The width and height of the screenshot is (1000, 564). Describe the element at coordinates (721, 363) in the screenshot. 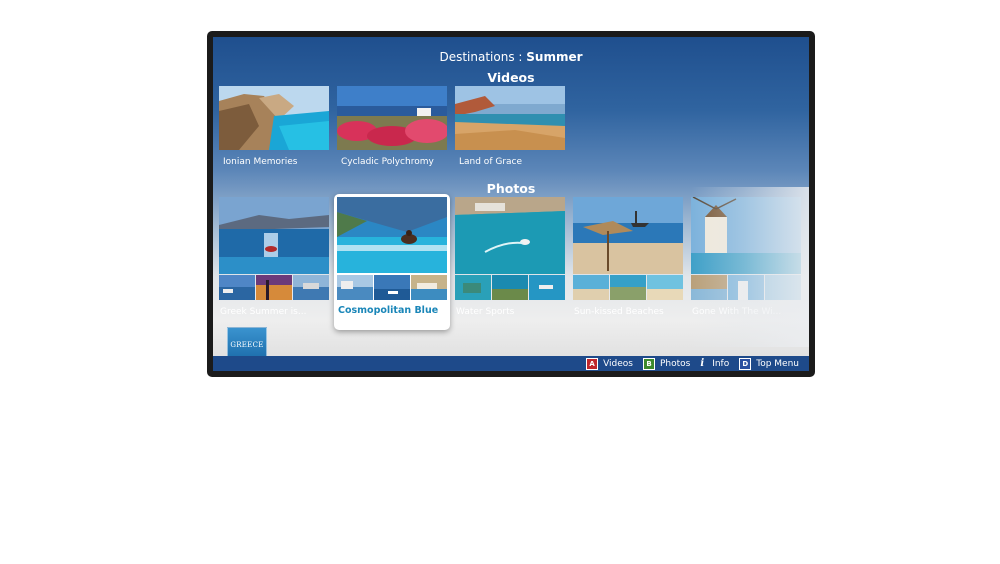

I see `bottom-item-label: Info` at that location.